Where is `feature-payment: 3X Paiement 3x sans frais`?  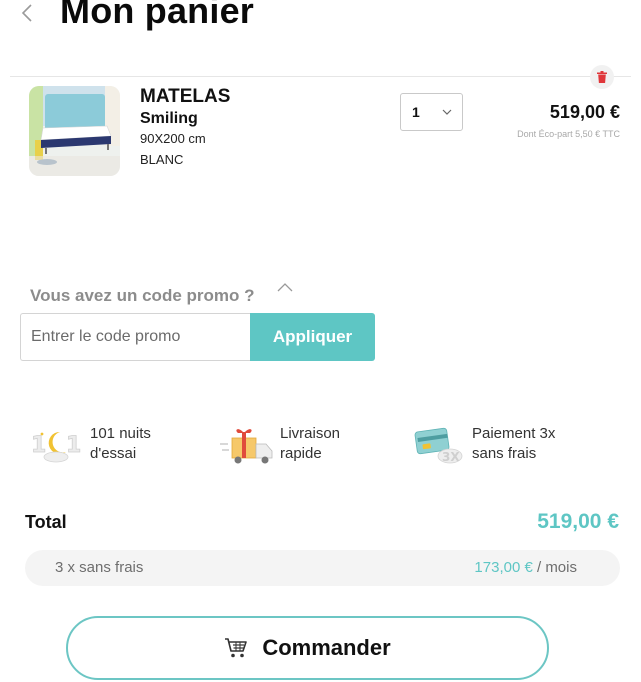 feature-payment: 3X Paiement 3x sans frais is located at coordinates (483, 445).